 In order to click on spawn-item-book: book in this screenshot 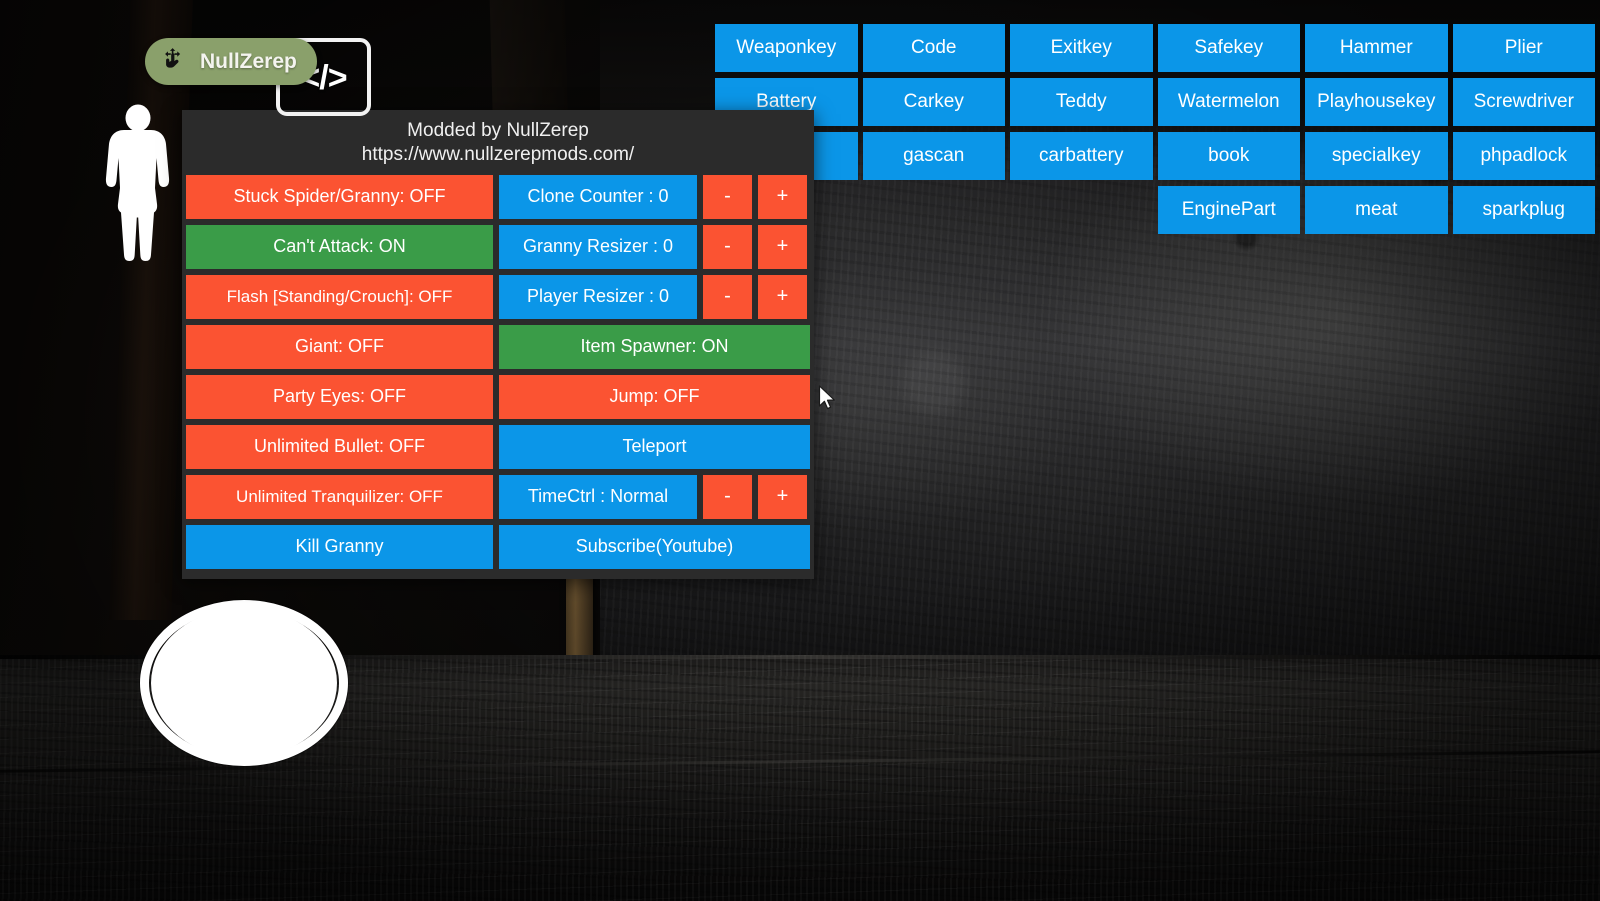, I will do `click(1228, 156)`.